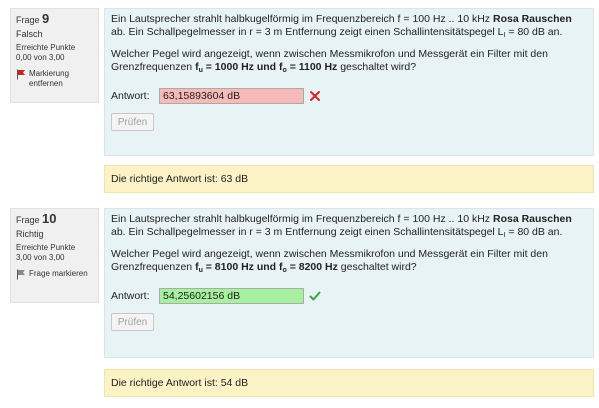 This screenshot has width=599, height=408. What do you see at coordinates (58, 273) in the screenshot?
I see `flag-label: Frage markieren` at bounding box center [58, 273].